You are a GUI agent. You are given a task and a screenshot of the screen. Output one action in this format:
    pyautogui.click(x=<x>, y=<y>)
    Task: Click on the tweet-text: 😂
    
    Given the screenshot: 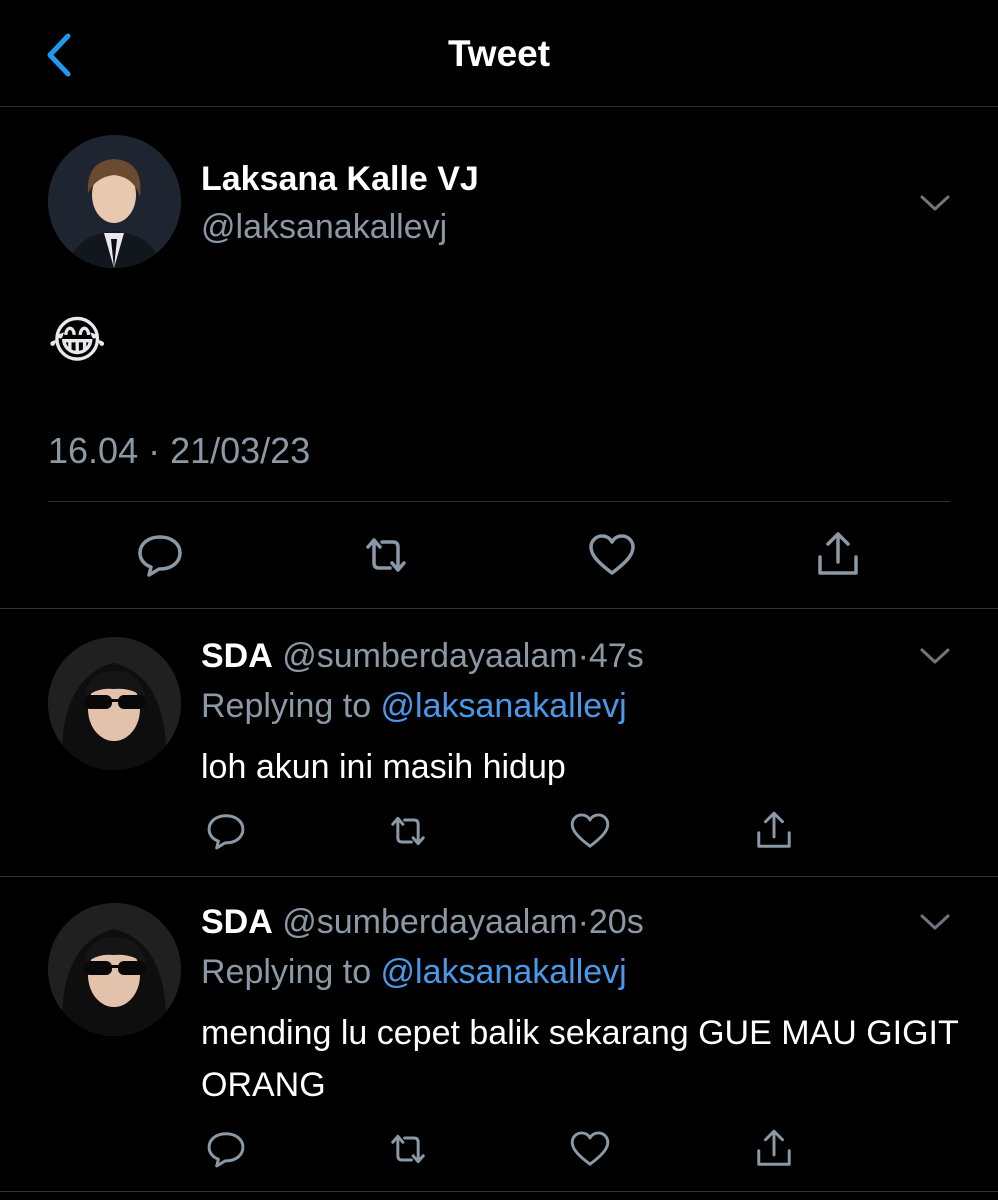 What is the action you would take?
    pyautogui.click(x=77, y=340)
    